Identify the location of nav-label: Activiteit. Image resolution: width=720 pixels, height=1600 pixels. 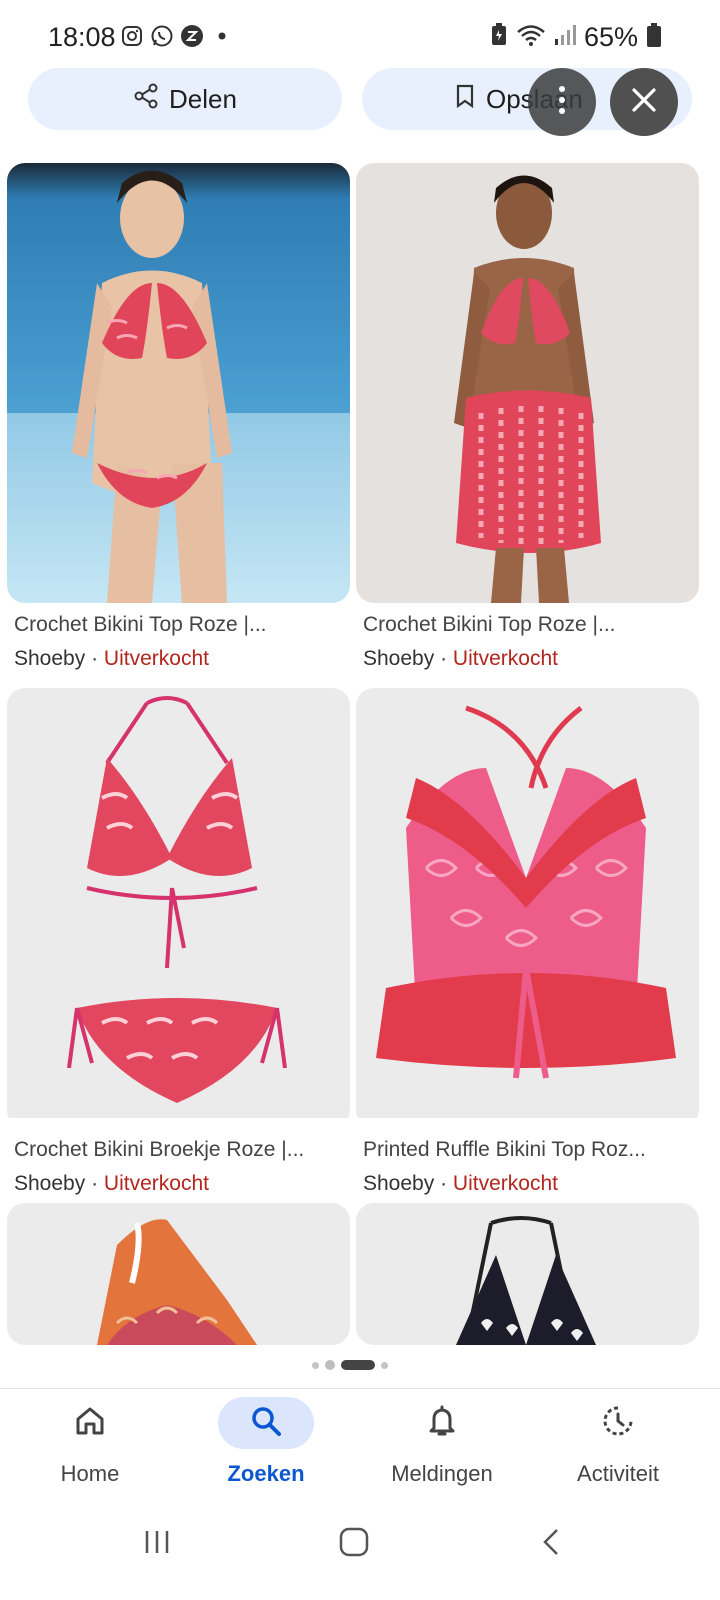
(618, 1473).